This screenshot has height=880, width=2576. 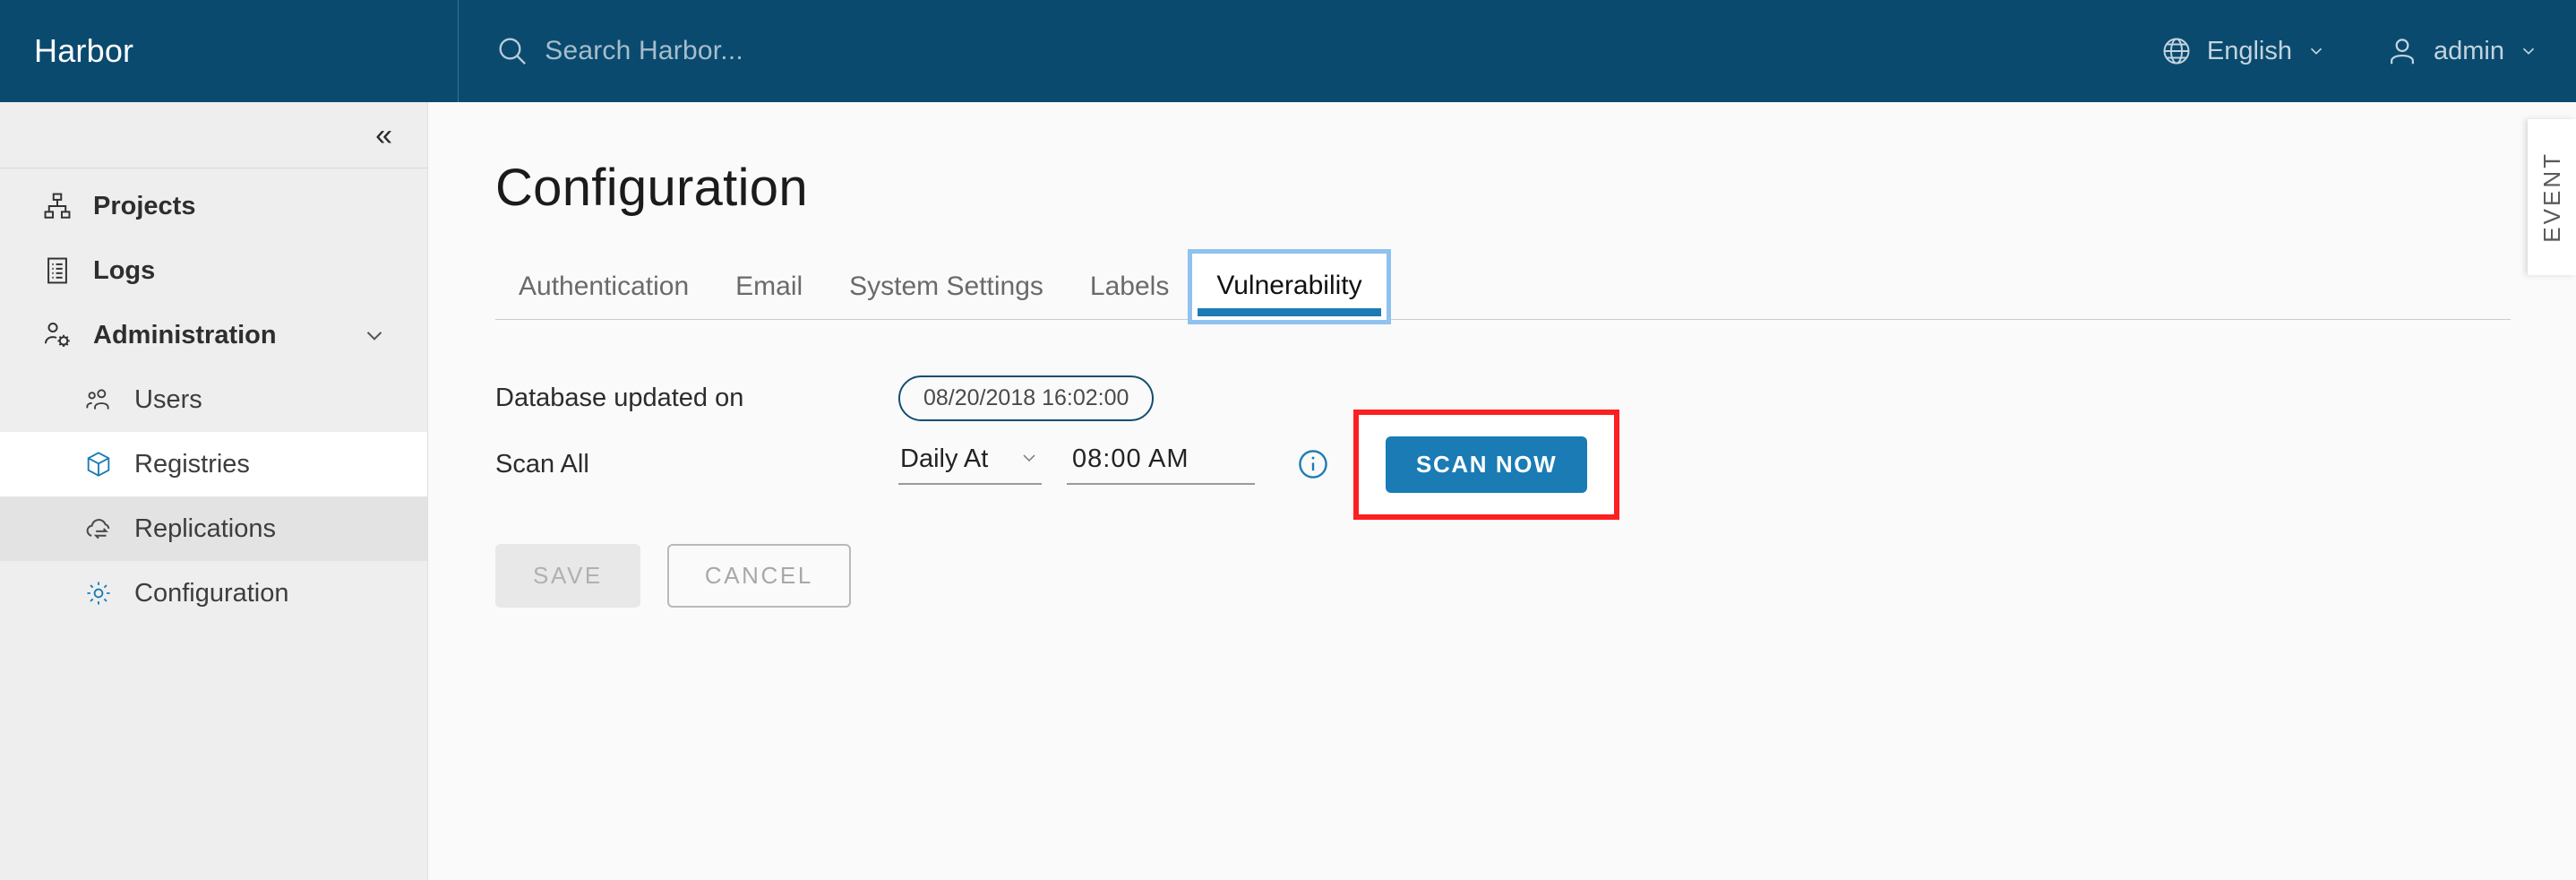 I want to click on info-circle-icon, so click(x=1313, y=464).